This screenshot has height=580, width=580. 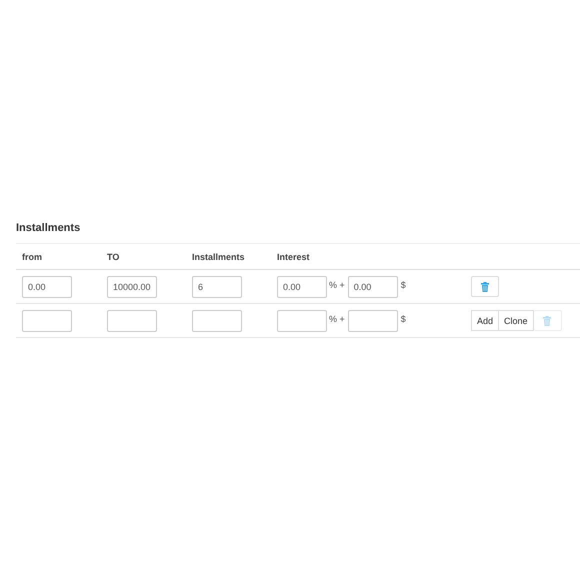 I want to click on column-header: from, so click(x=32, y=257).